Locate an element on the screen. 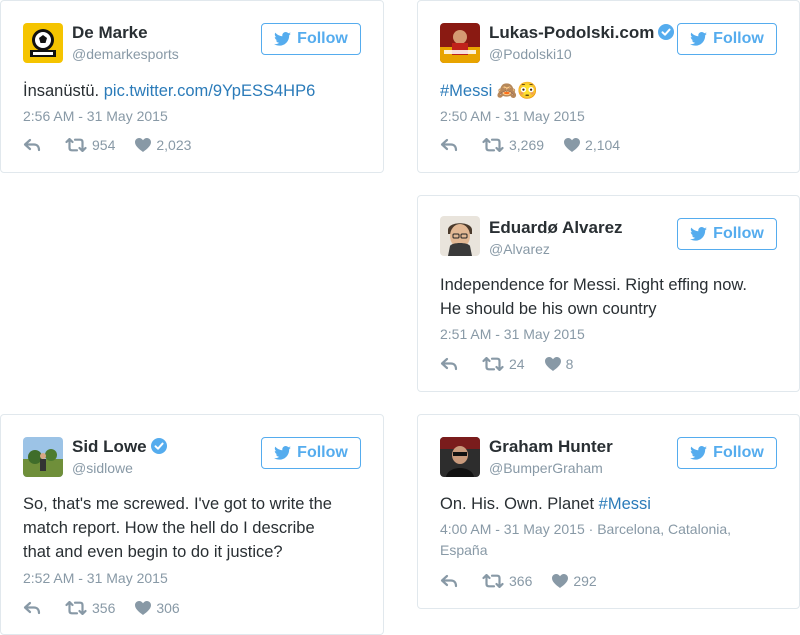 Image resolution: width=800 pixels, height=635 pixels. user-handle: @sidlowe is located at coordinates (102, 468).